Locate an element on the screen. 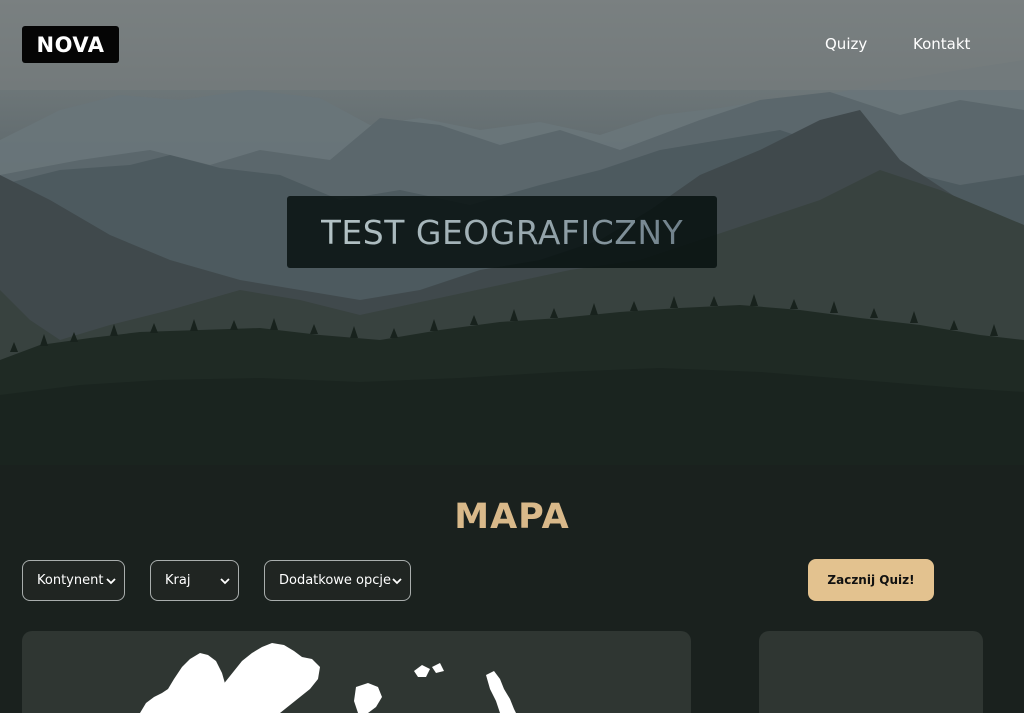 Image resolution: width=1024 pixels, height=713 pixels. continent-select: Kontynent is located at coordinates (73, 580).